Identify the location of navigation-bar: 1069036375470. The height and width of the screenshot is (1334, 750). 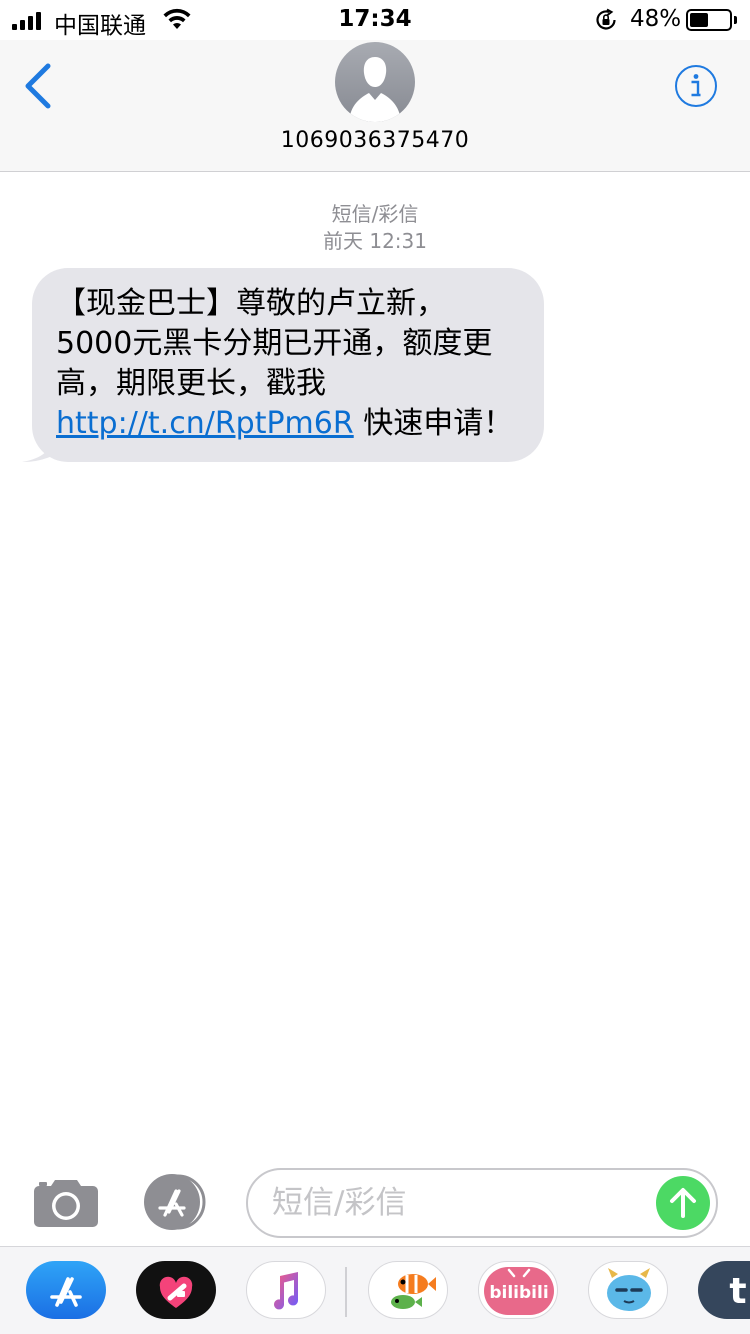
(375, 106).